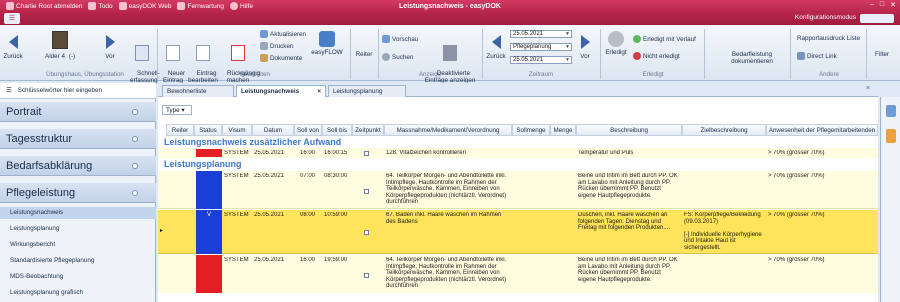 This screenshot has height=302, width=900. I want to click on bedarf-label: Bedarfleistung dokumentieren, so click(752, 58).